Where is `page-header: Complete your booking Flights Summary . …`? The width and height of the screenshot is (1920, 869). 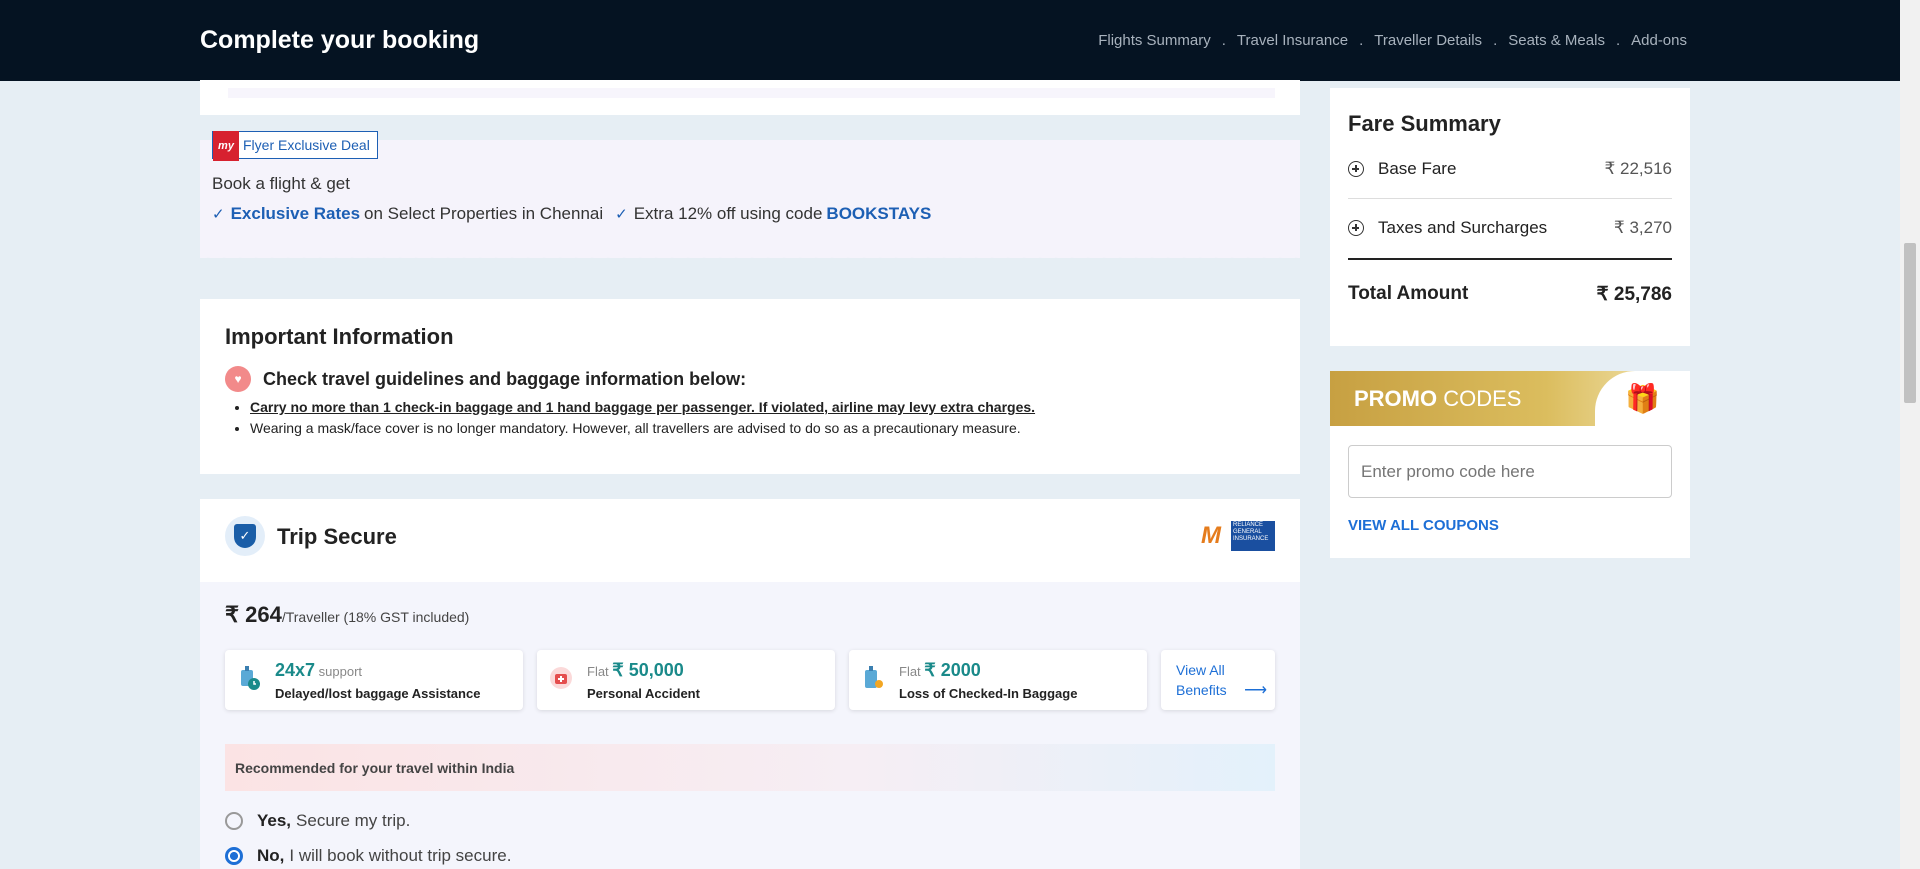
page-header: Complete your booking Flights Summary . … is located at coordinates (950, 40).